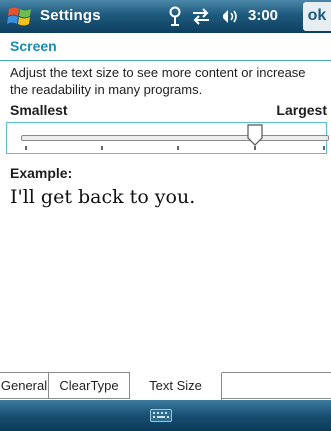 The image size is (331, 431). What do you see at coordinates (103, 197) in the screenshot?
I see `example-text: I'll get back to you.` at bounding box center [103, 197].